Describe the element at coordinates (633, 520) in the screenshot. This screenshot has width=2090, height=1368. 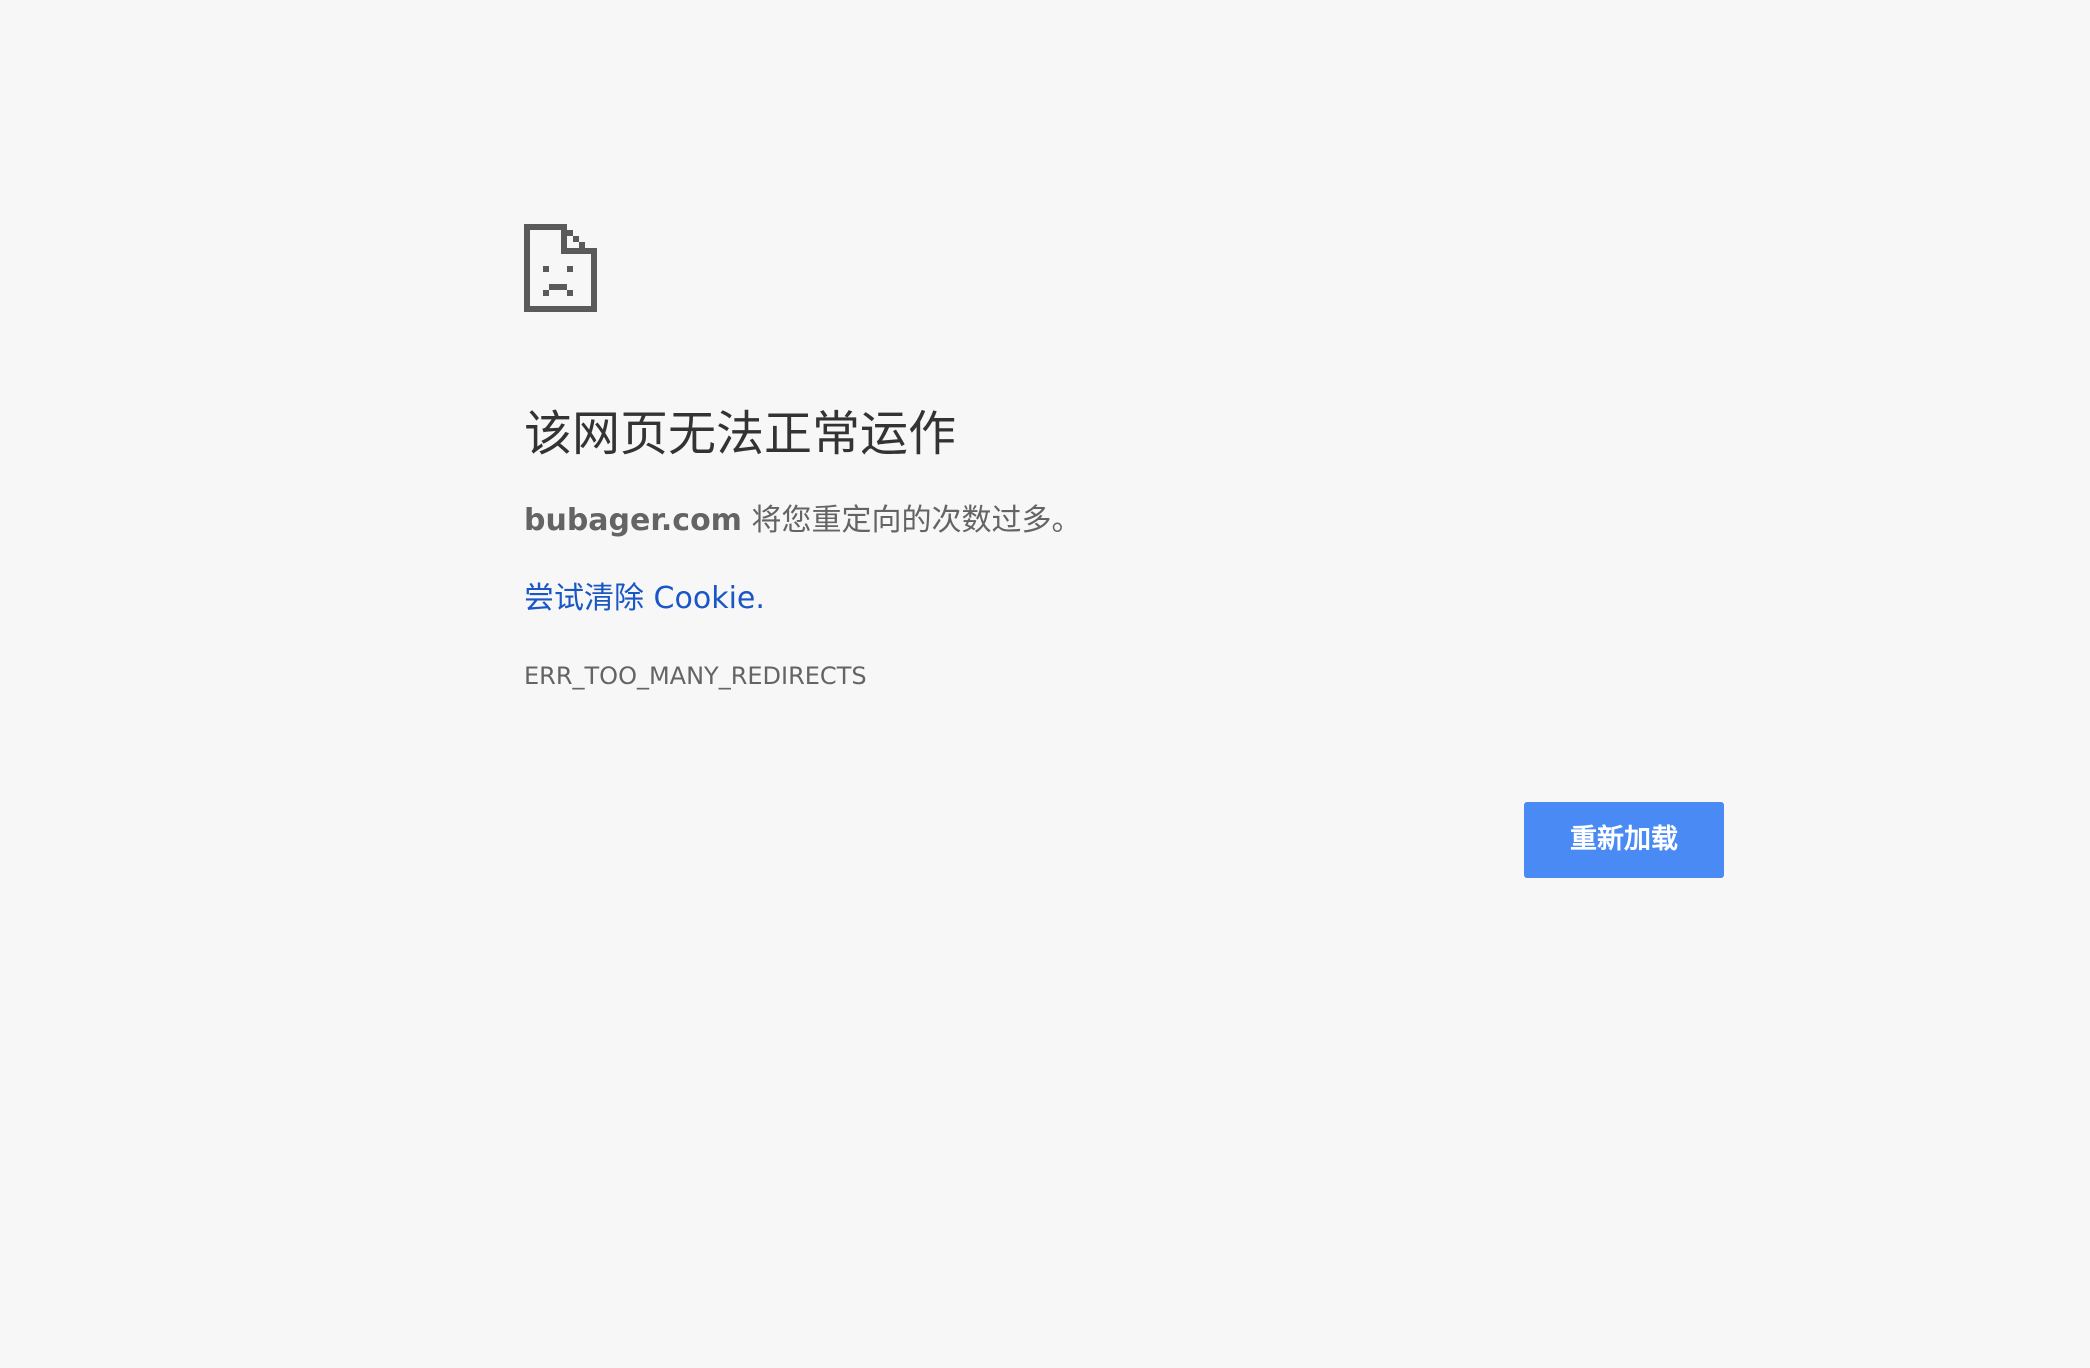
I see `host-name: bubager.com` at that location.